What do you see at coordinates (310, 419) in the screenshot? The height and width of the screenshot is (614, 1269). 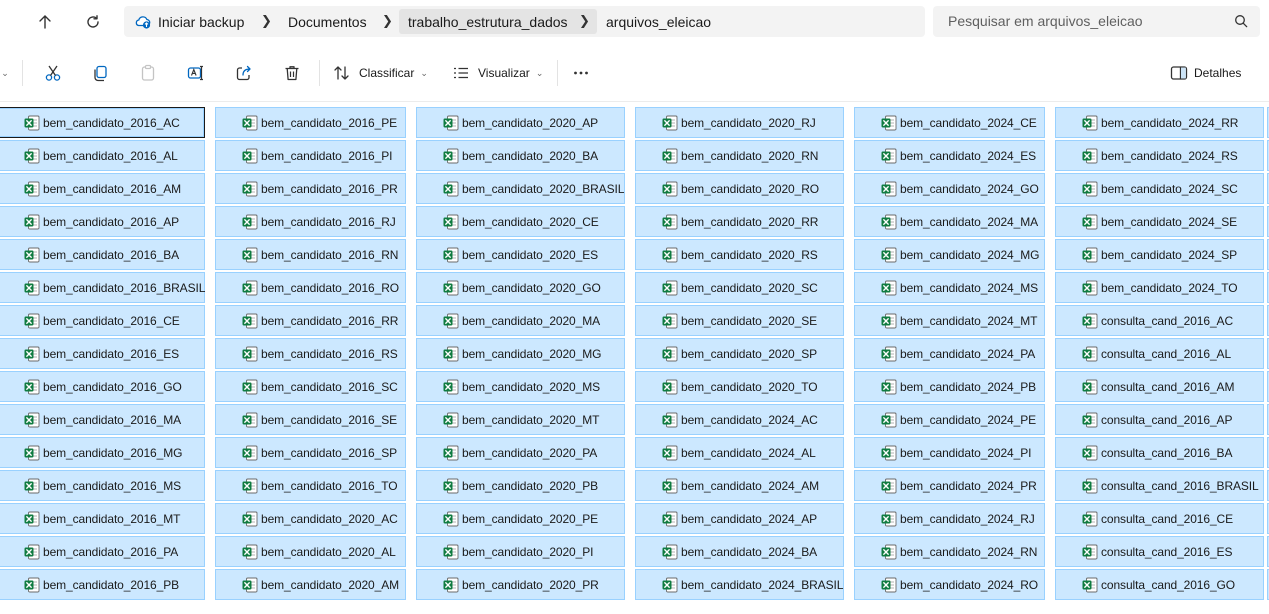 I see `file-item: bem_candidato_2016_SE` at bounding box center [310, 419].